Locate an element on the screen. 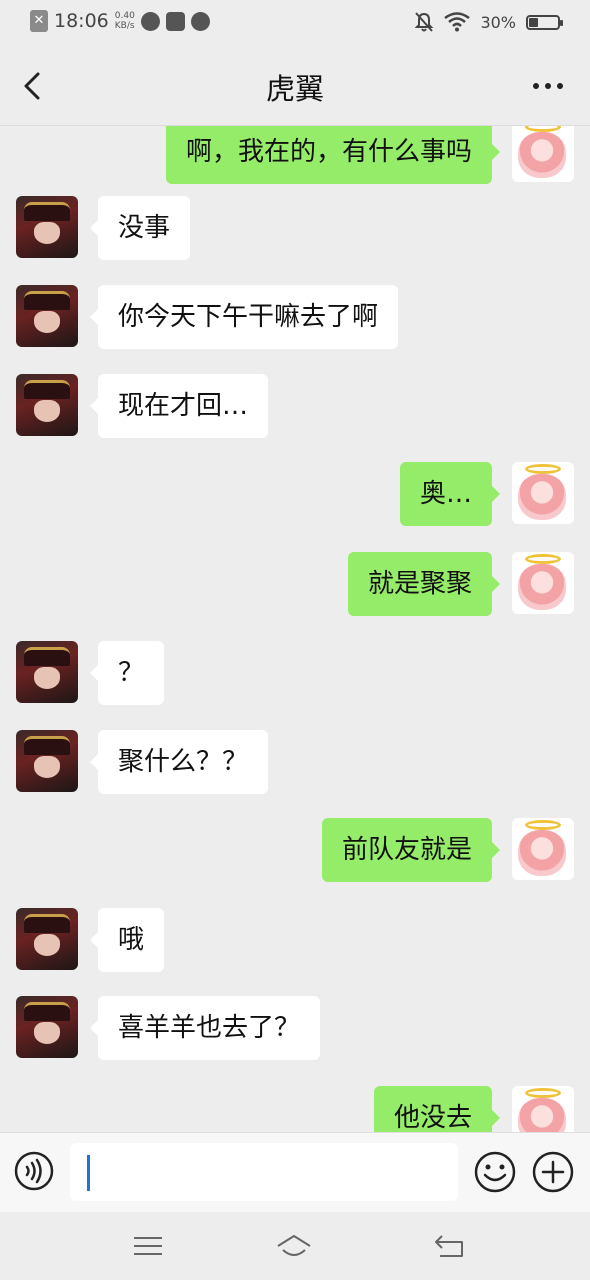 This screenshot has width=590, height=1280. message-item: 没事 is located at coordinates (103, 228).